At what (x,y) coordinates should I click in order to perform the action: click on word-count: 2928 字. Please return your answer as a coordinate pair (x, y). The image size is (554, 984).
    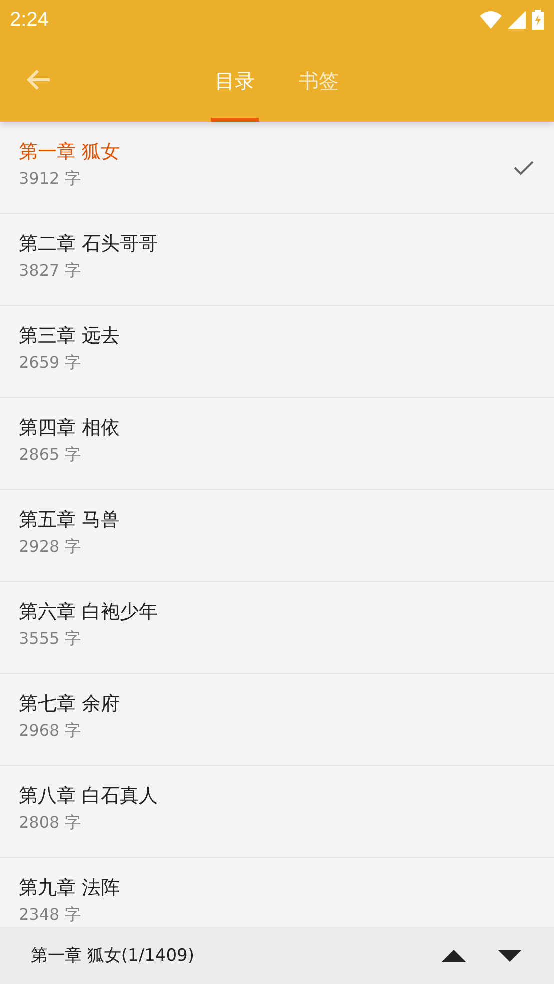
    Looking at the image, I should click on (50, 547).